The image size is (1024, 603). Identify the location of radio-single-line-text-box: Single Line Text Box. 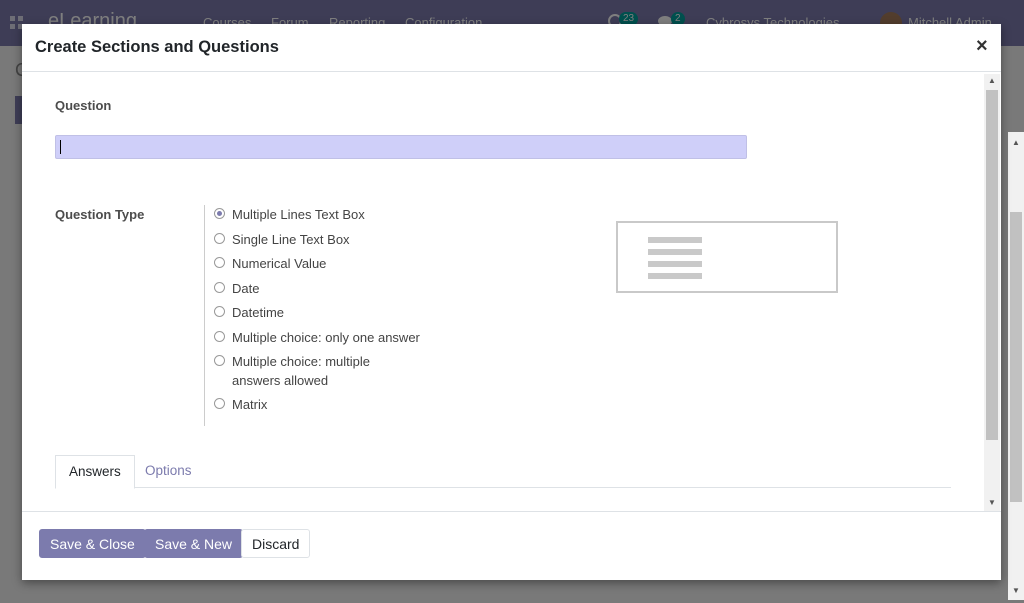
(282, 239).